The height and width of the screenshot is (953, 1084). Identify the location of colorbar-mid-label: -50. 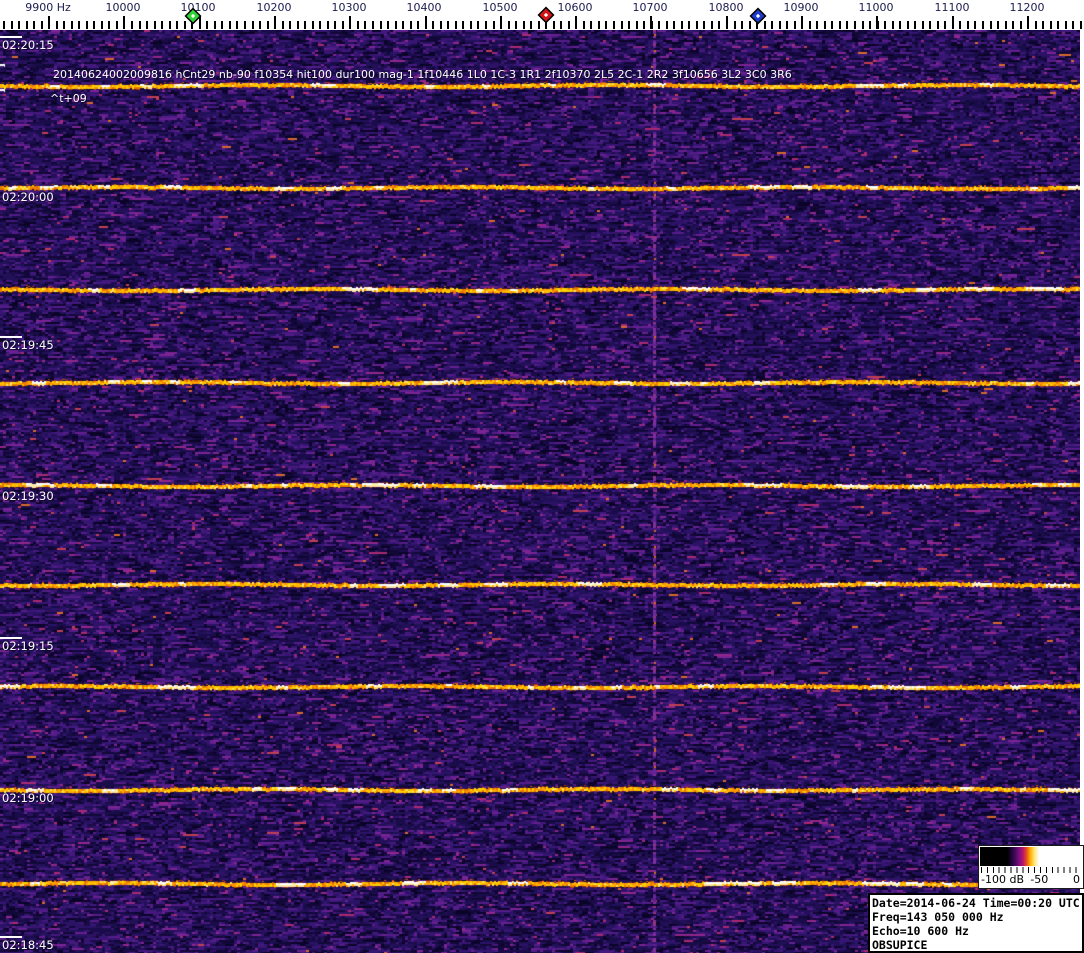
(1039, 879).